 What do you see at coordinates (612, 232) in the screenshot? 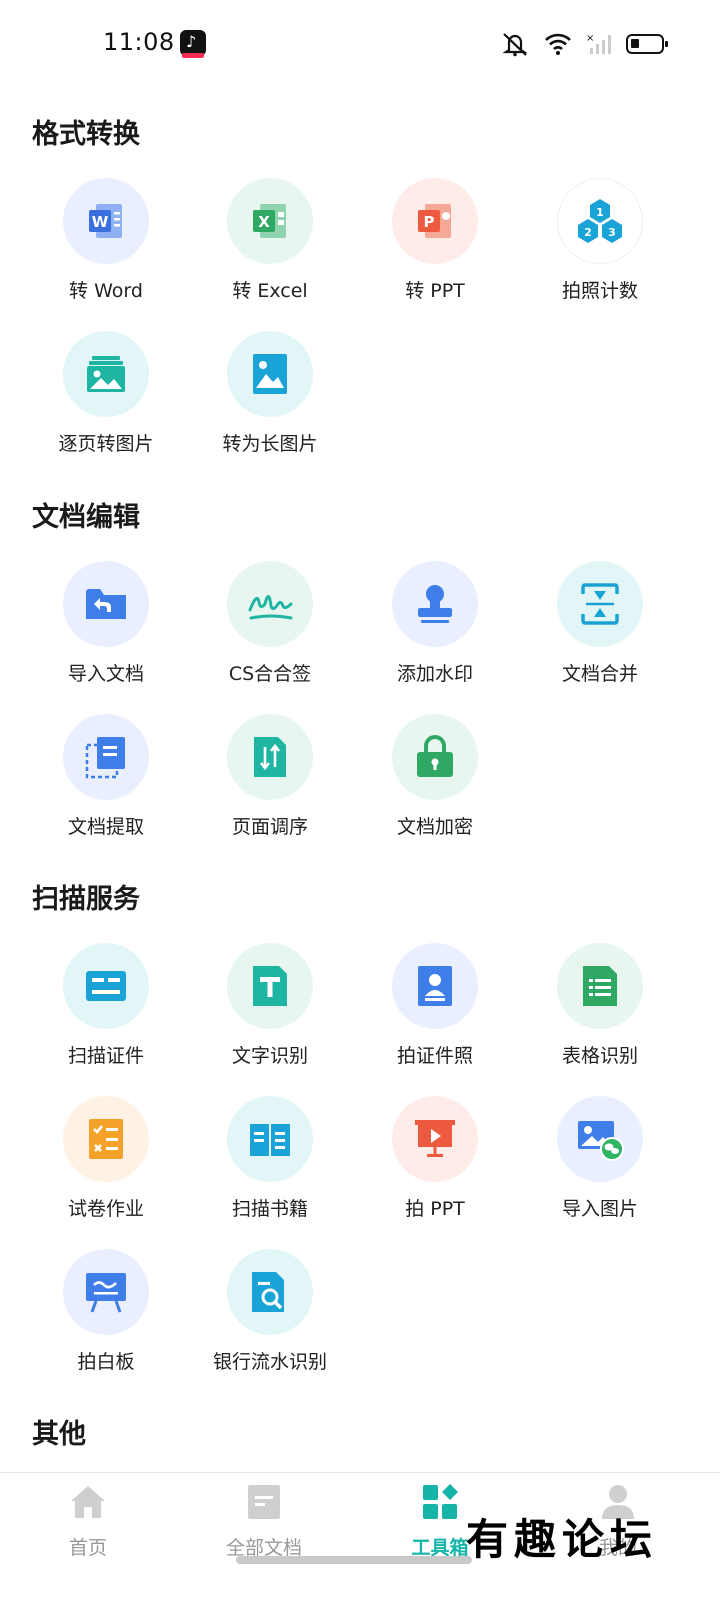
I see `svg-text: 3` at bounding box center [612, 232].